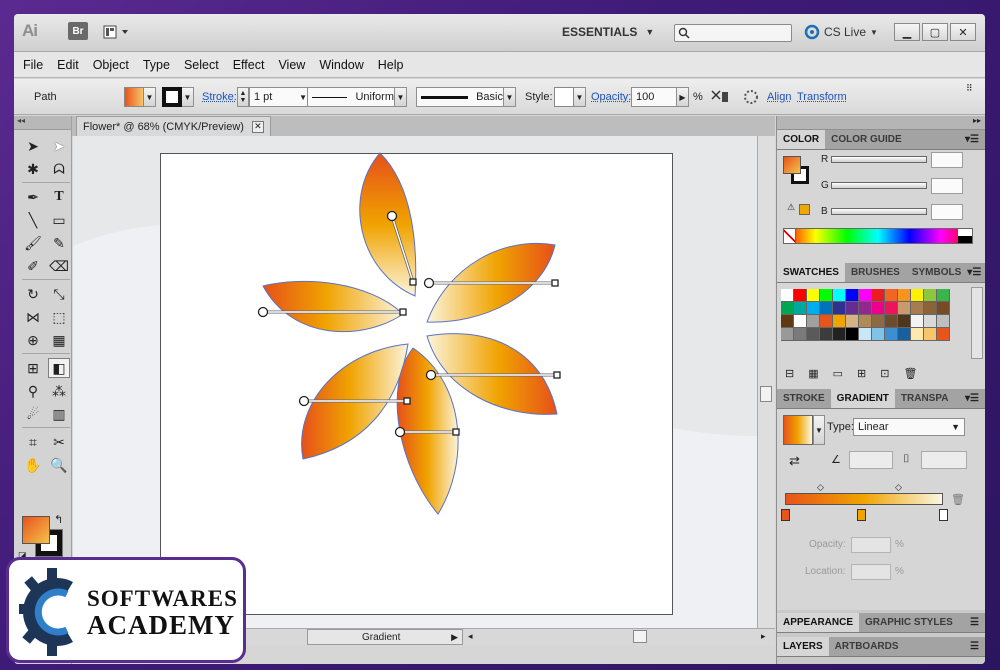 The width and height of the screenshot is (1000, 670). I want to click on stroke-weight-field: ▲ ▼ 1 pt ▼, so click(274, 97).